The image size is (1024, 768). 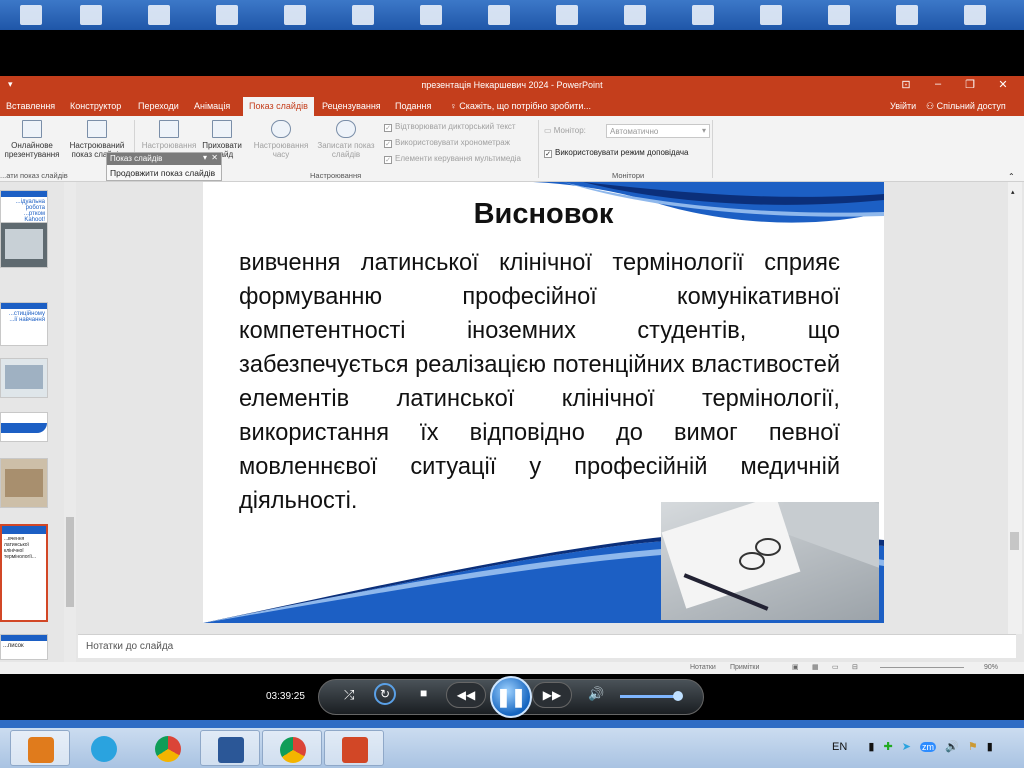 I want to click on word-icon, so click(x=231, y=750).